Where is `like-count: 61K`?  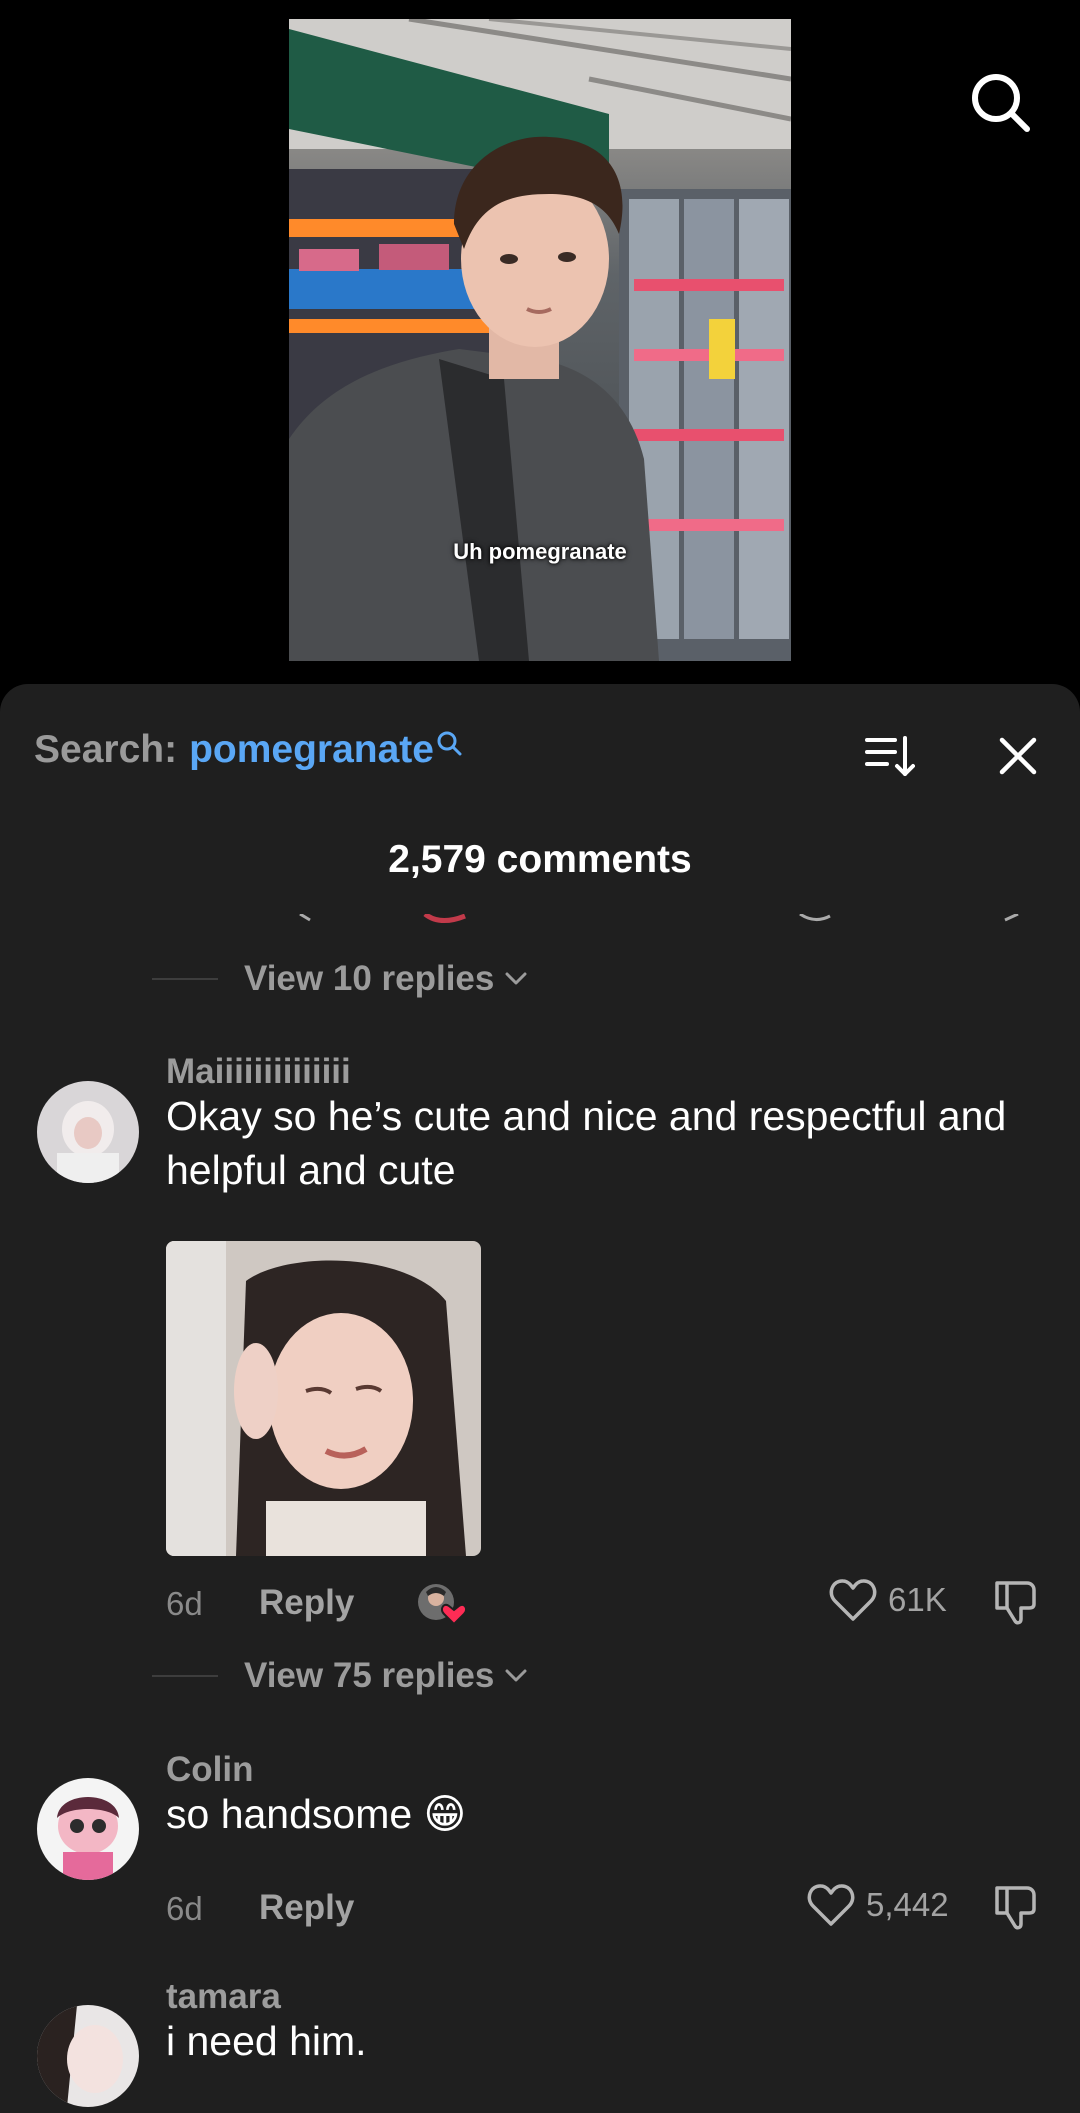
like-count: 61K is located at coordinates (917, 1599).